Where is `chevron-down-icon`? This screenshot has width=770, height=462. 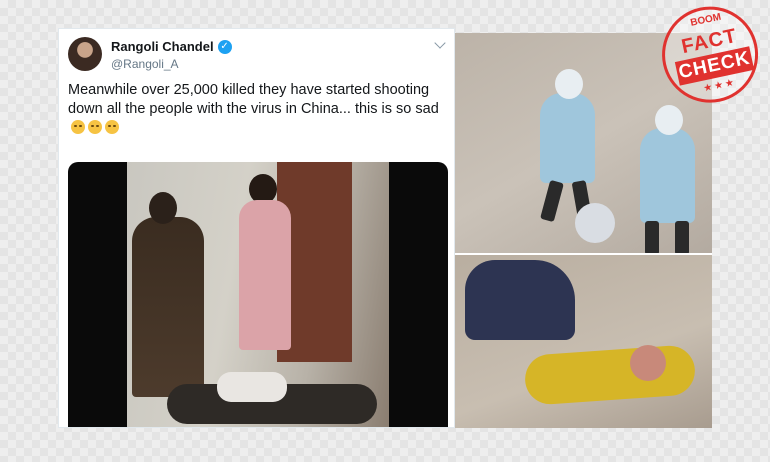
chevron-down-icon is located at coordinates (440, 43).